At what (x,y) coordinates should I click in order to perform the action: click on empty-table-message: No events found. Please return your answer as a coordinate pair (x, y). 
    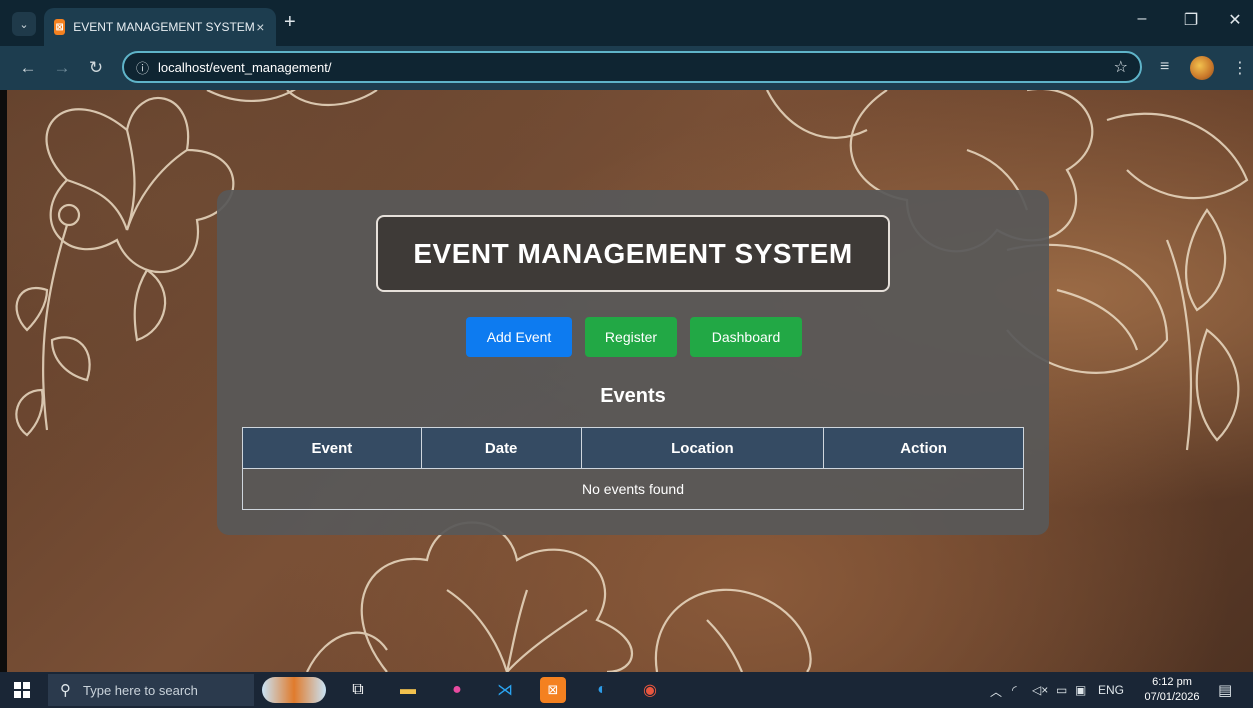
    Looking at the image, I should click on (633, 489).